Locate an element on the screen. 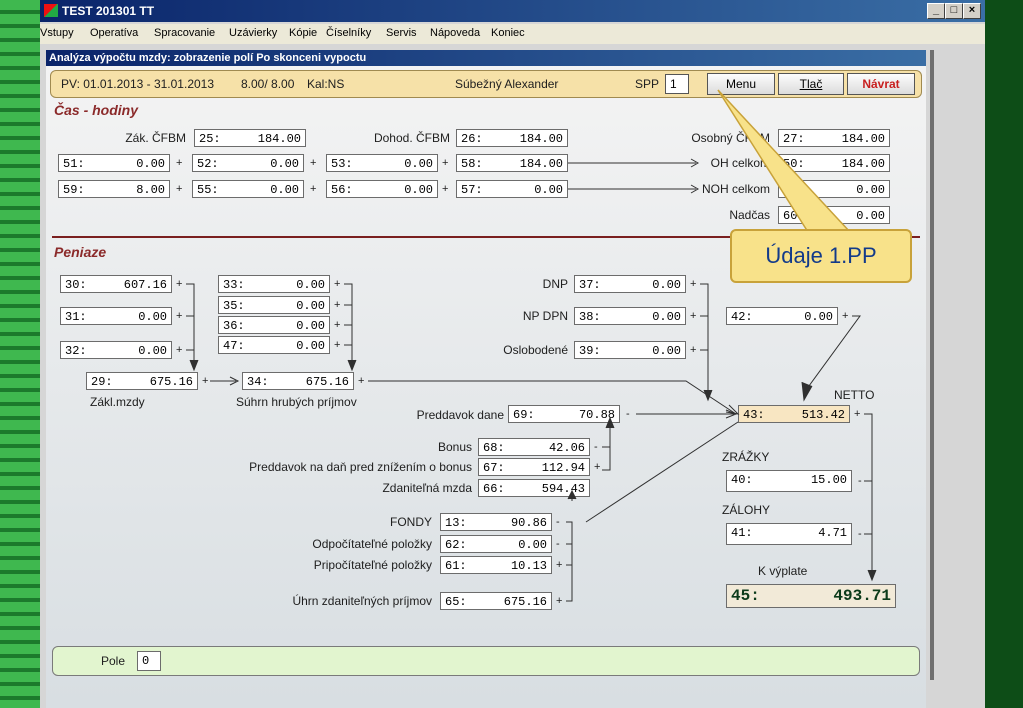 Image resolution: width=1023 pixels, height=708 pixels. menu-vstupy: Vstupy is located at coordinates (57, 33).